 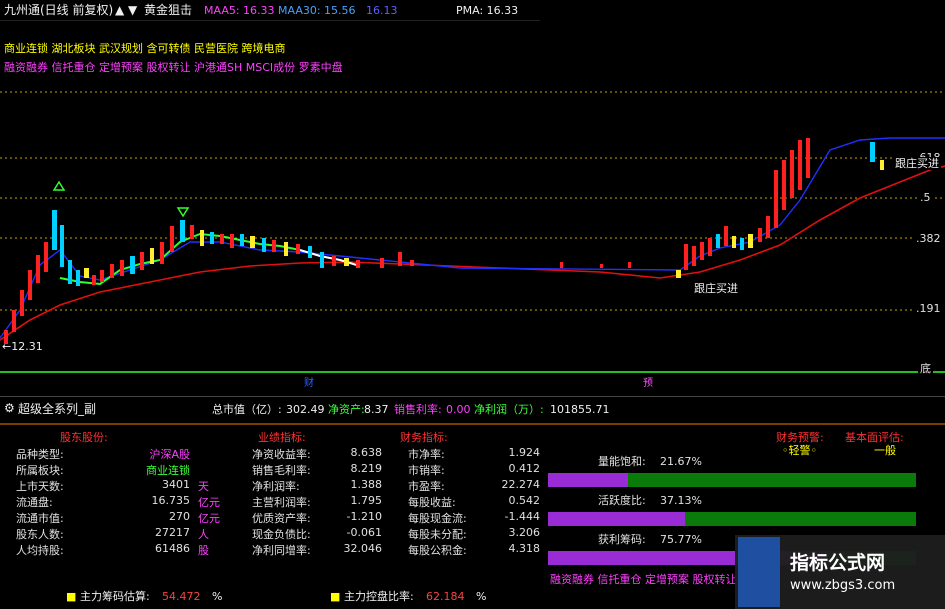 I want to click on performance-row-value: 1.388, so click(x=366, y=484).